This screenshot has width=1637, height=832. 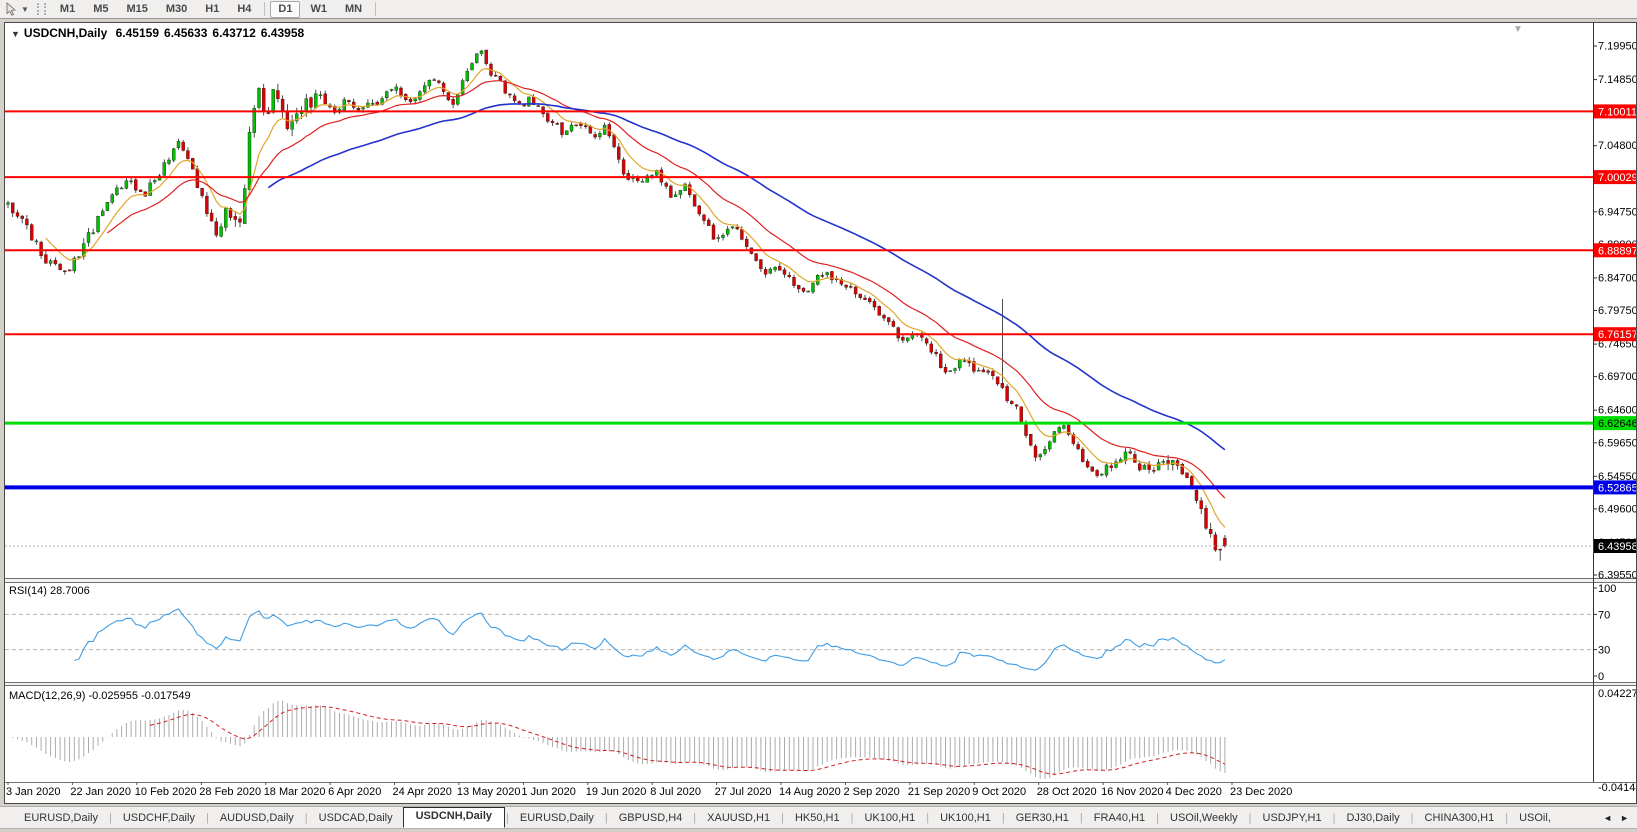 What do you see at coordinates (1624, 818) in the screenshot?
I see `tab-nav-right-icon: ►` at bounding box center [1624, 818].